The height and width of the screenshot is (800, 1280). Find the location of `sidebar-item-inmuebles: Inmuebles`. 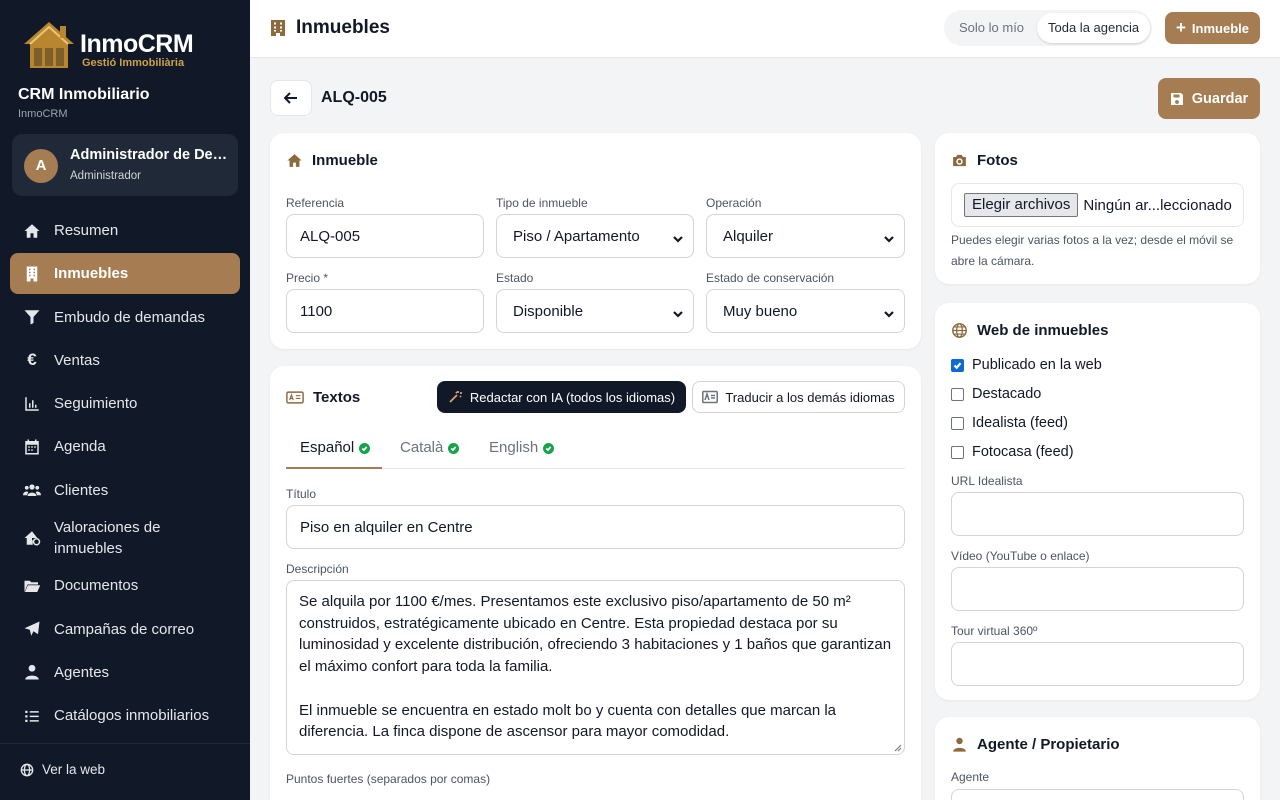

sidebar-item-inmuebles: Inmuebles is located at coordinates (125, 274).